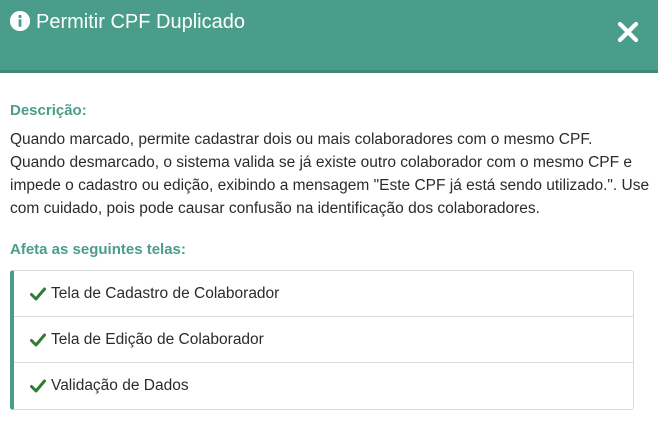  Describe the element at coordinates (20, 21) in the screenshot. I see `info-circle-icon` at that location.